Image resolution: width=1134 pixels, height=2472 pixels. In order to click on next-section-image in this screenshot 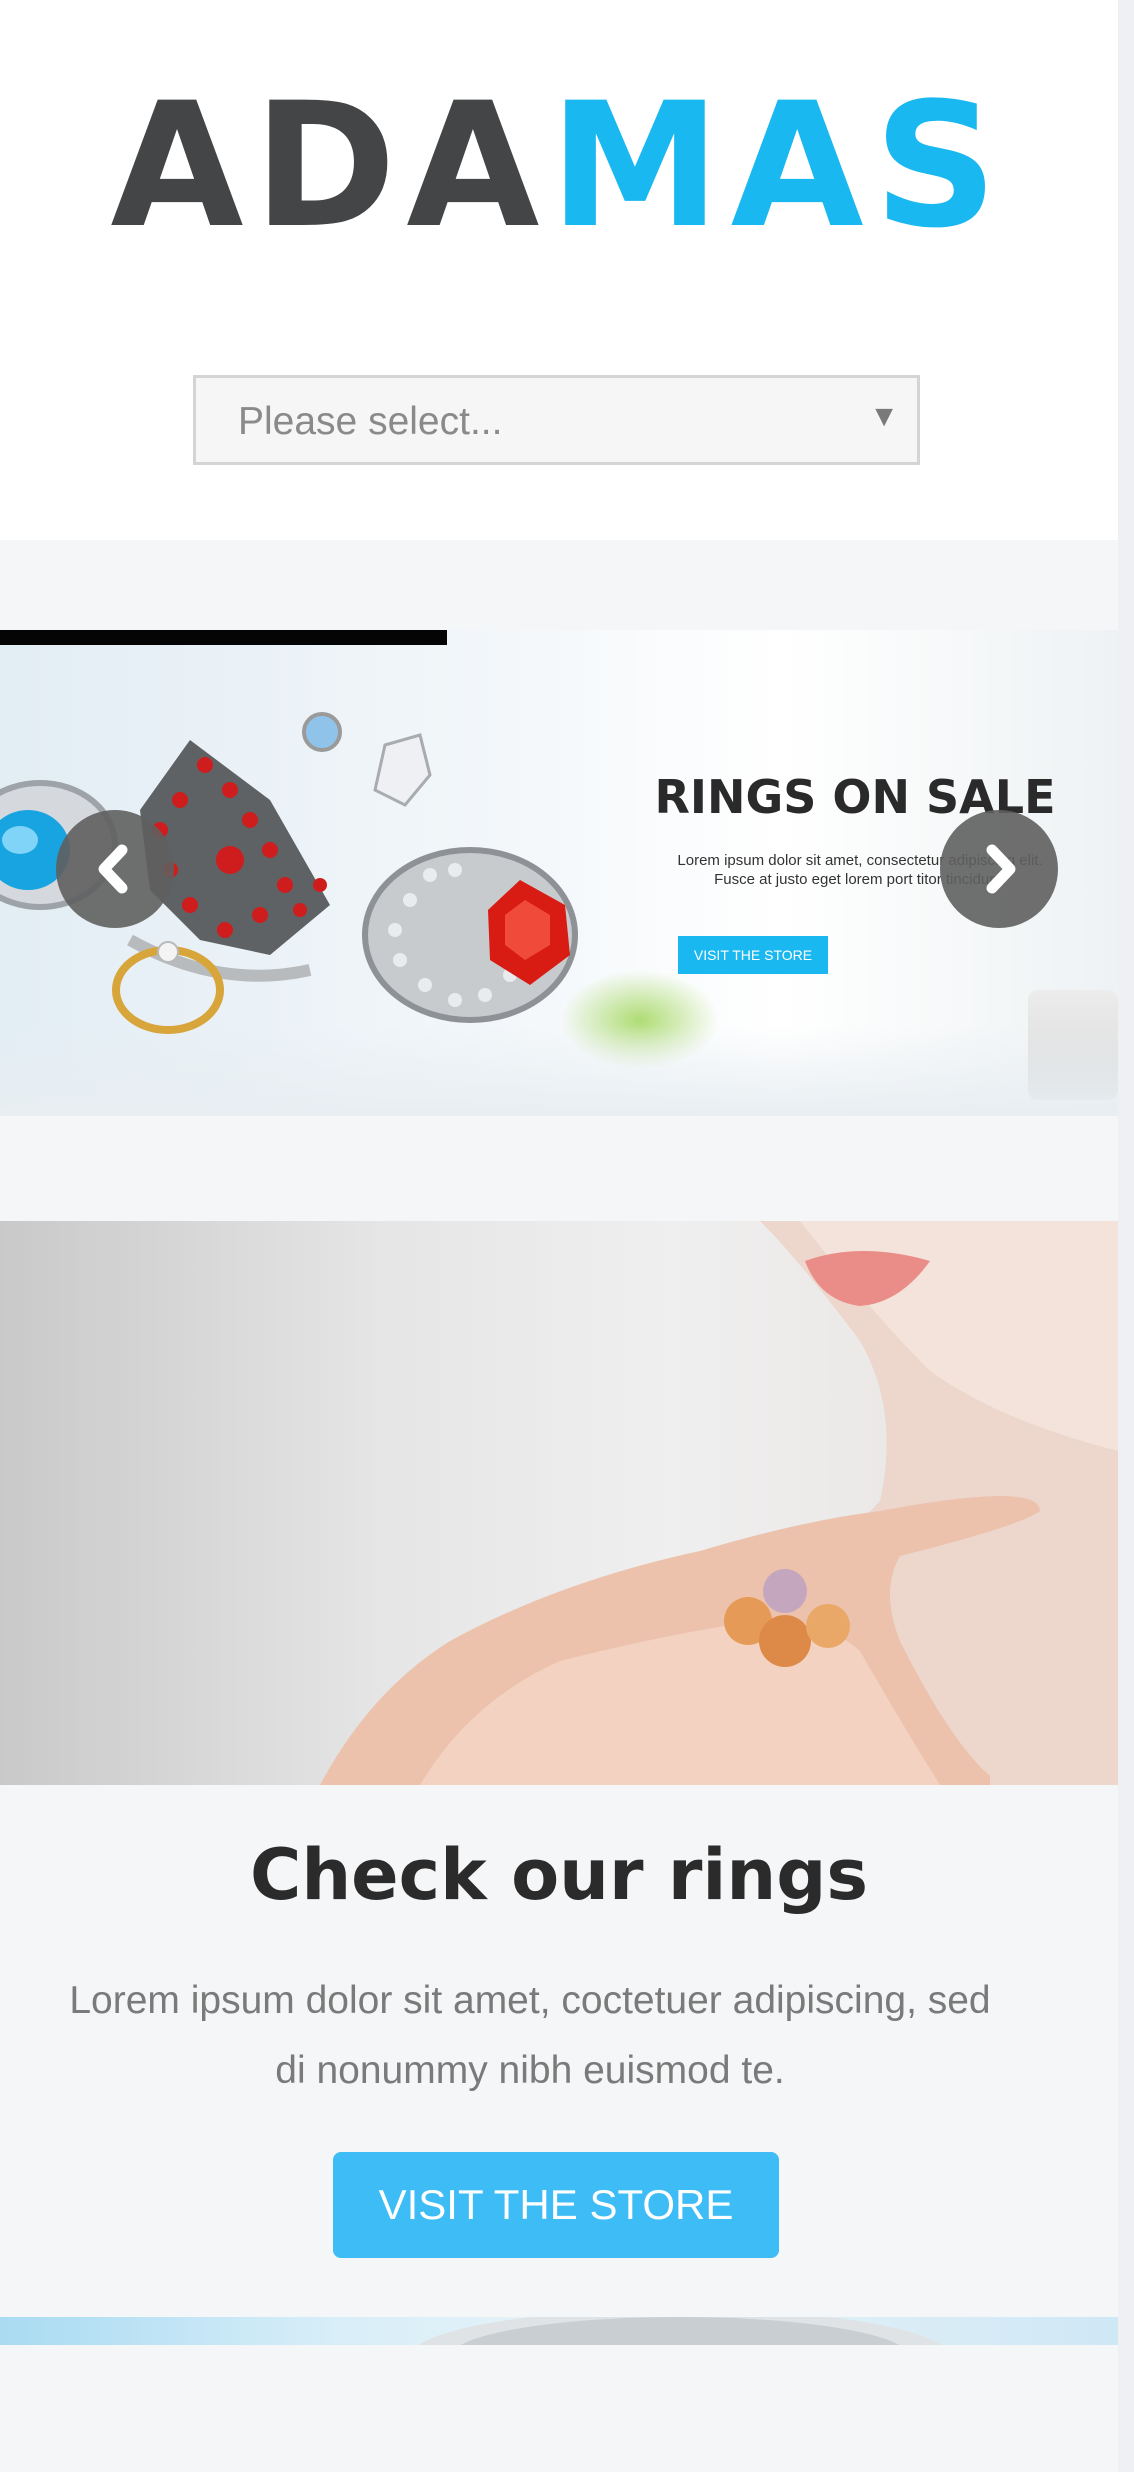, I will do `click(559, 2331)`.